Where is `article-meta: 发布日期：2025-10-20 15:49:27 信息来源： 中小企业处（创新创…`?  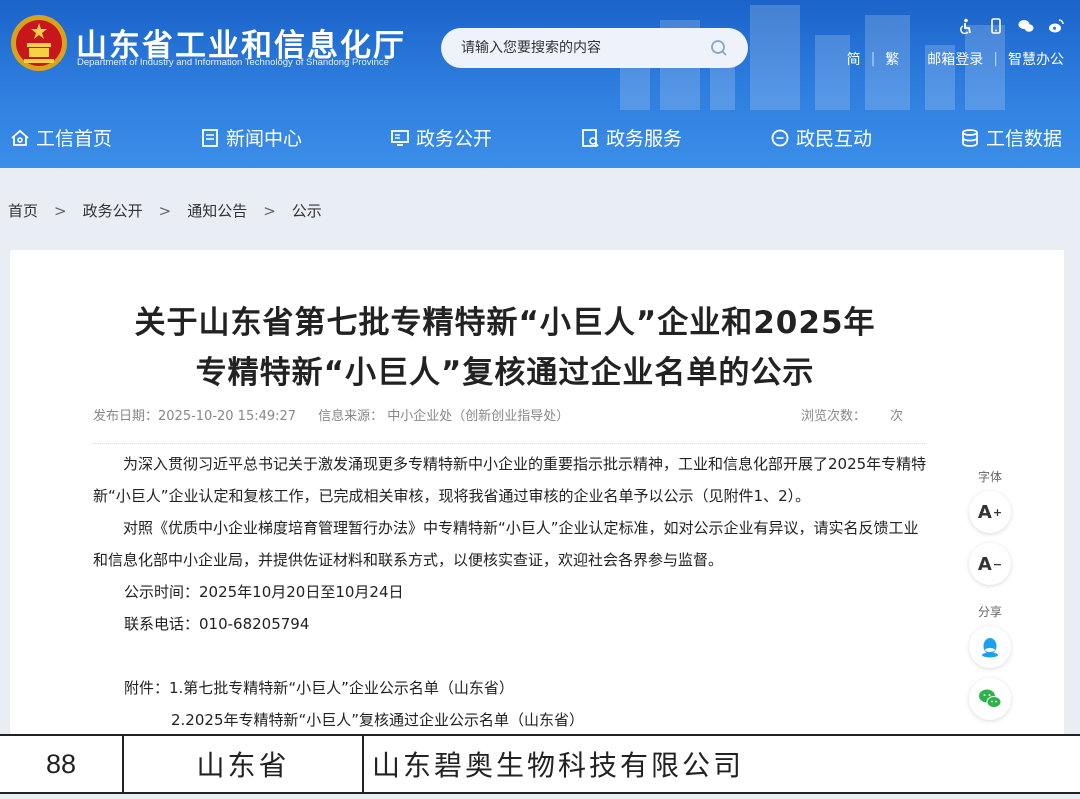 article-meta: 发布日期：2025-10-20 15:49:27 信息来源： 中小企业处（创新创… is located at coordinates (498, 414).